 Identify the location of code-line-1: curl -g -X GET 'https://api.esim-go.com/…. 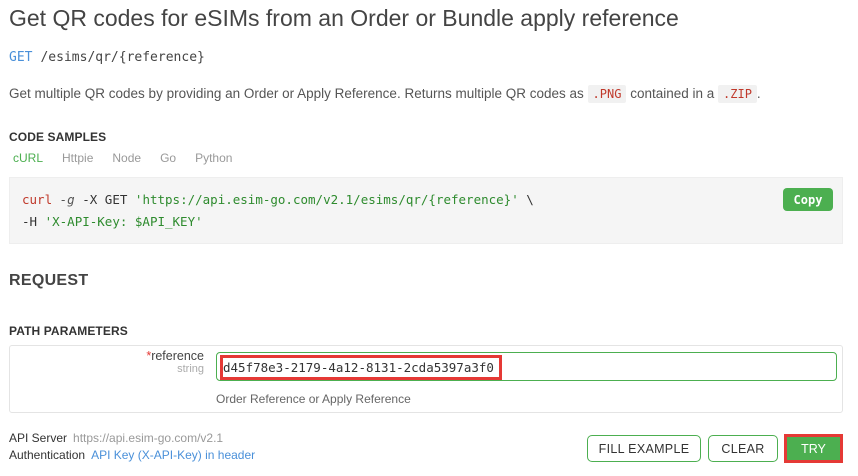
(278, 199).